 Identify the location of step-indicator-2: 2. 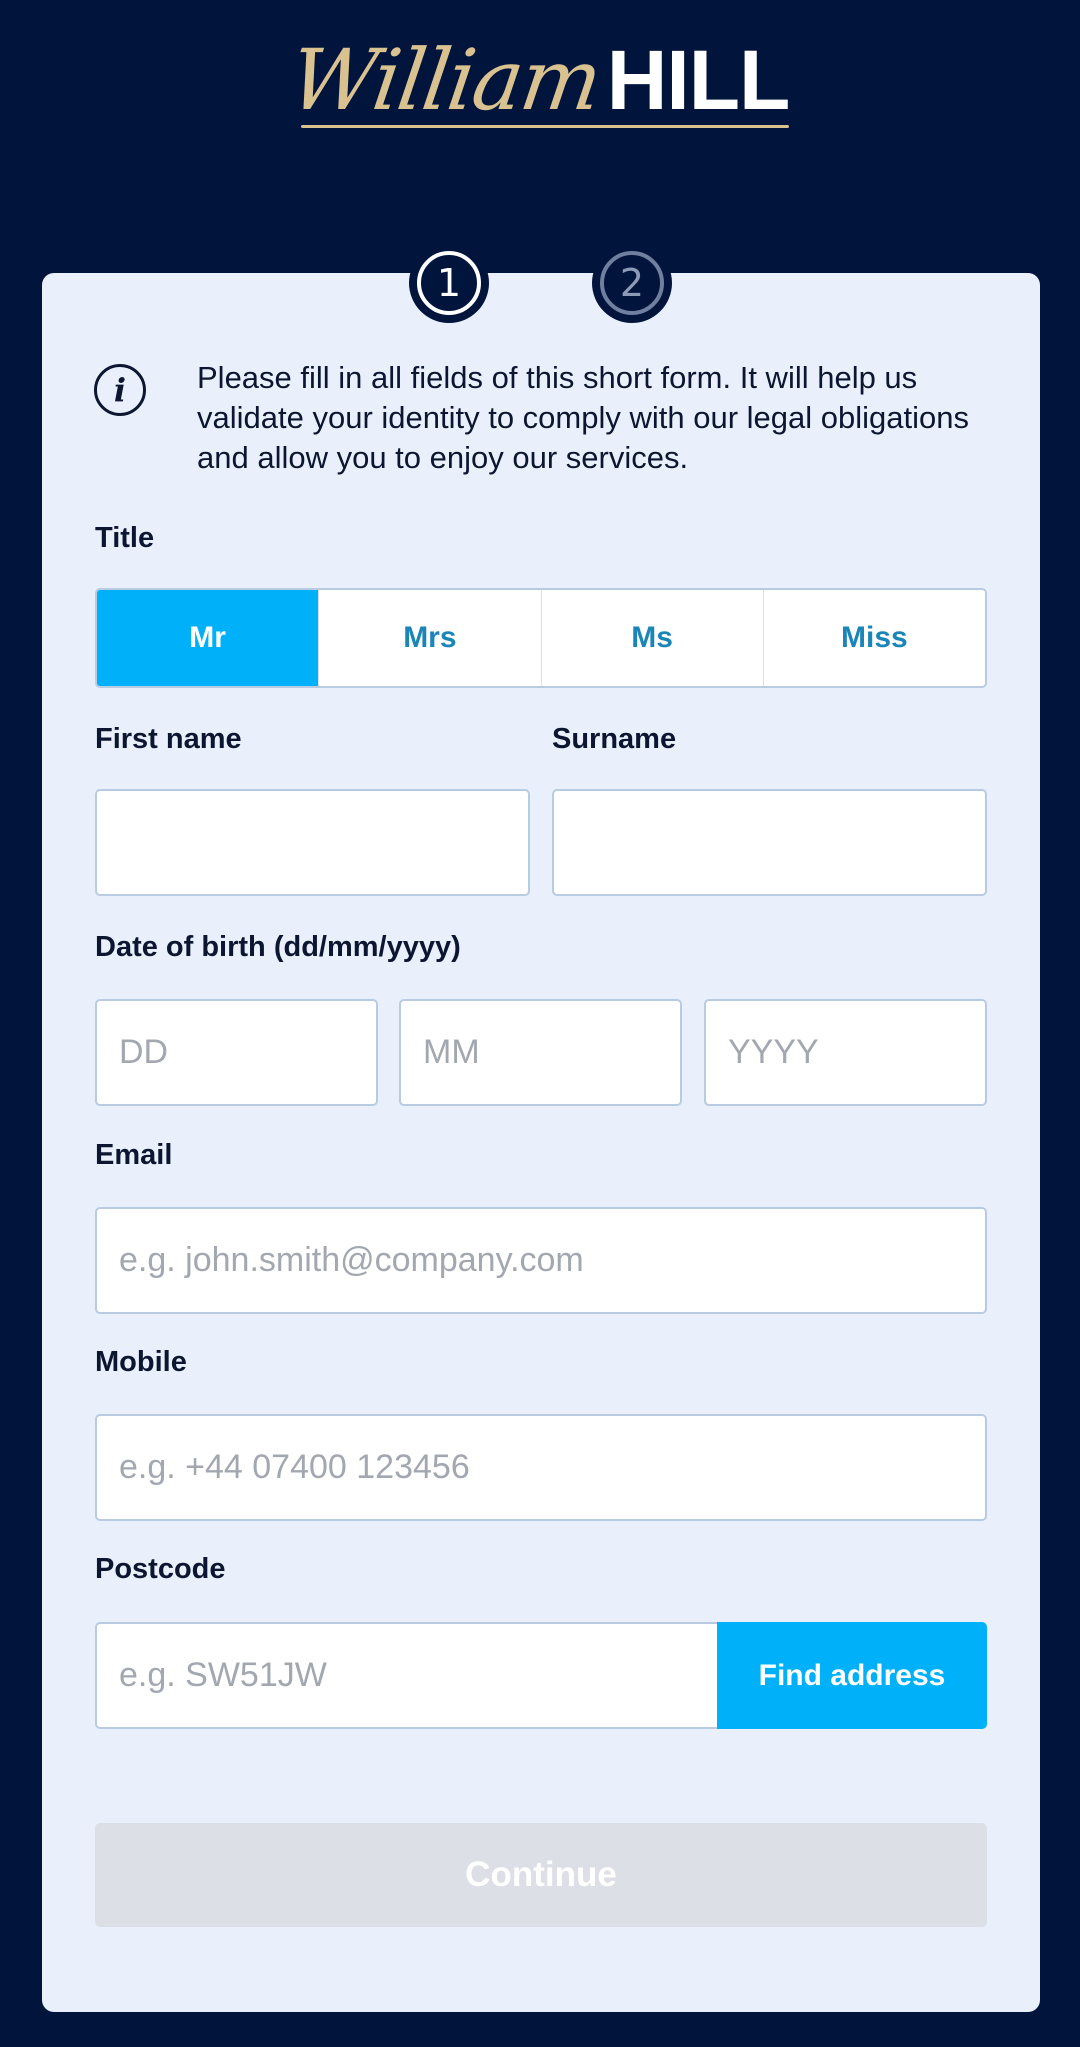
(632, 283).